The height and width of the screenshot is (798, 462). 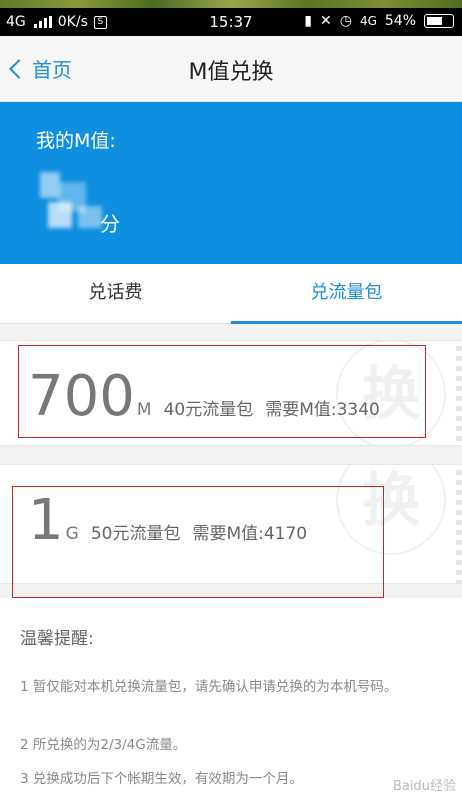 I want to click on battery-icon, so click(x=439, y=21).